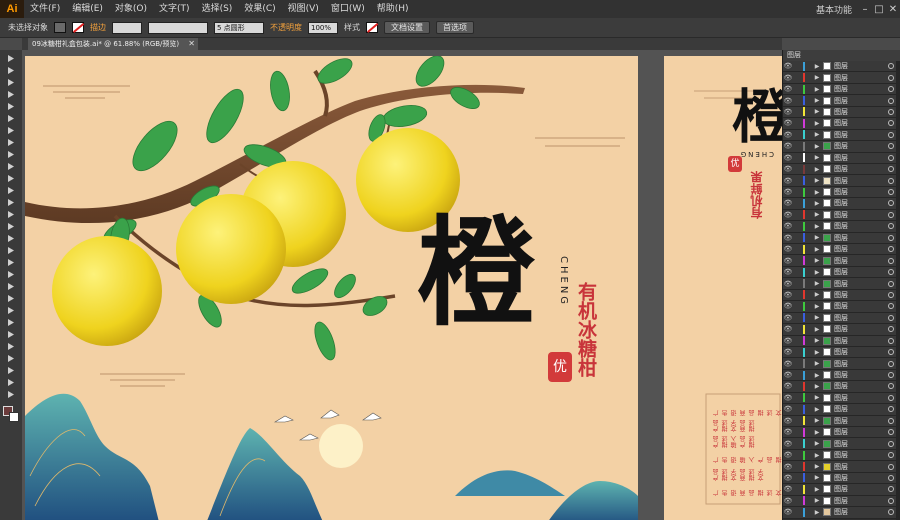  What do you see at coordinates (98, 27) in the screenshot?
I see `stroke-label: 描边` at bounding box center [98, 27].